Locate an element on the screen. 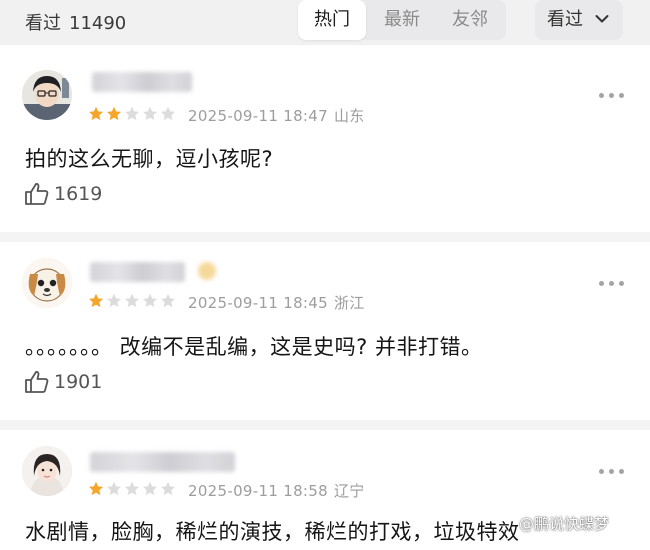 The width and height of the screenshot is (650, 550). watched-count: 看过 11490 is located at coordinates (75, 22).